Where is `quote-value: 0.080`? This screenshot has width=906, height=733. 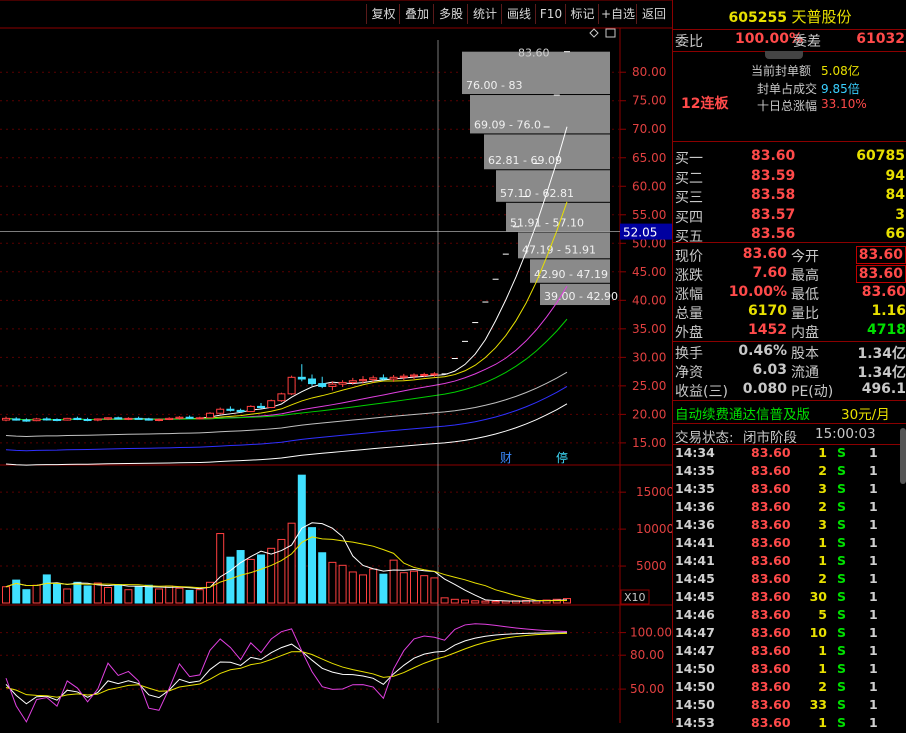 quote-value: 0.080 is located at coordinates (764, 389).